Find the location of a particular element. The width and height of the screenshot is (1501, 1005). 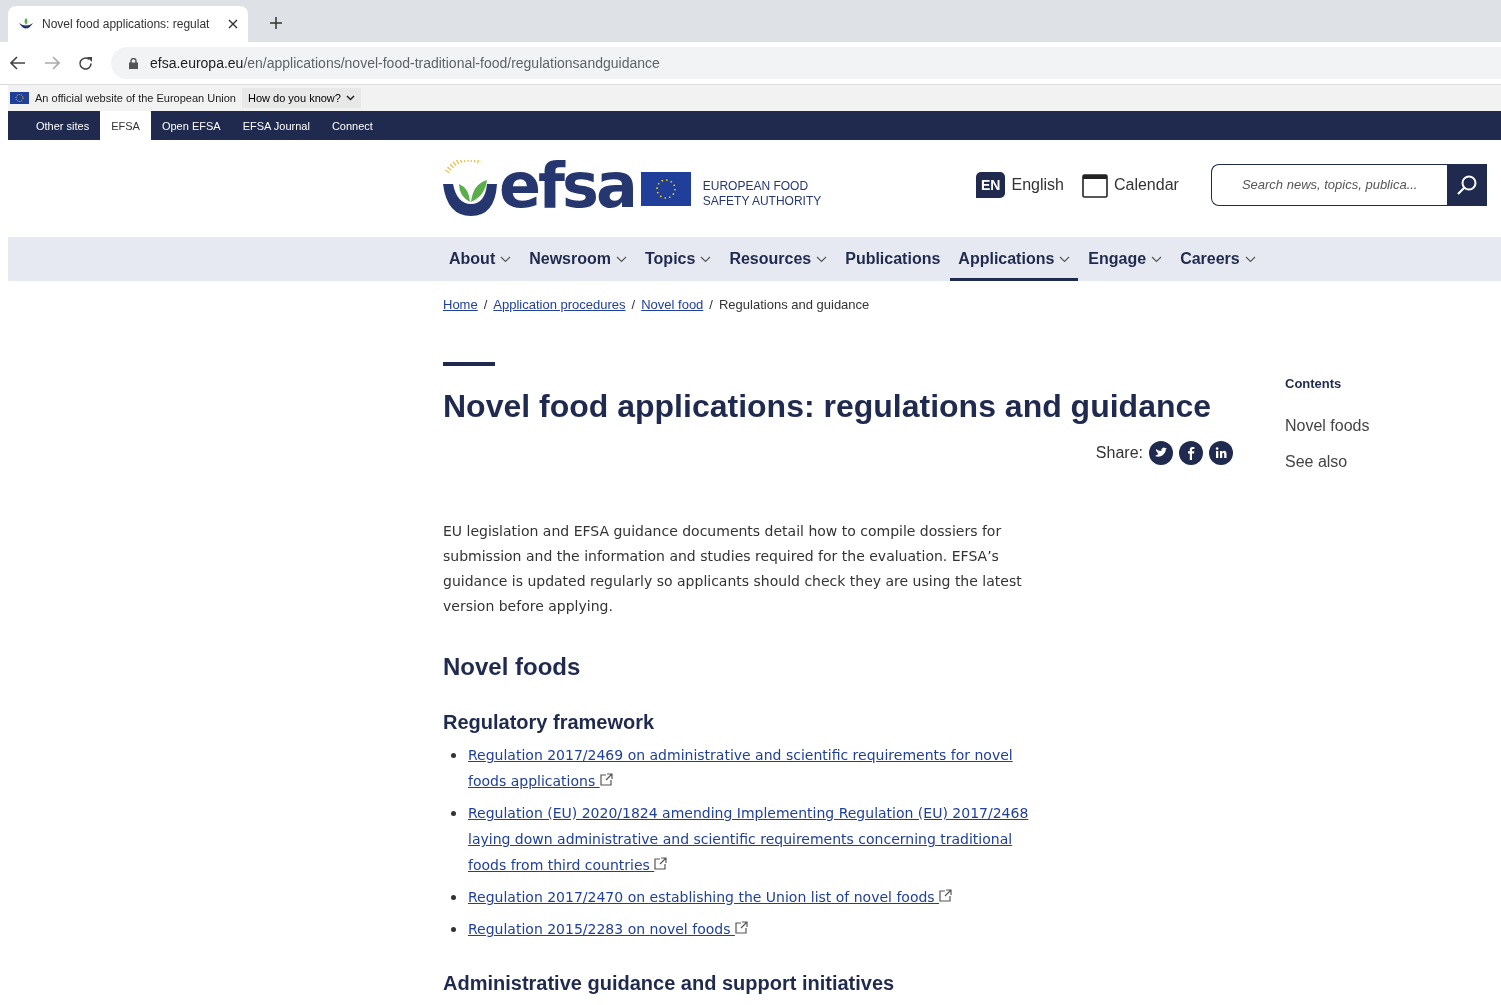

calendar-link: Calendar is located at coordinates (1130, 184).